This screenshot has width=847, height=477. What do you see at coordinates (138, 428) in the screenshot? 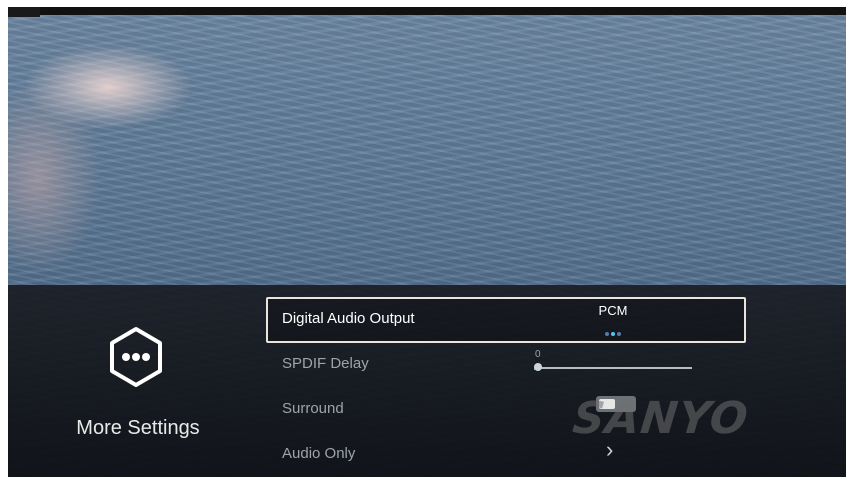
I see `more-settings-label: More Settings` at bounding box center [138, 428].